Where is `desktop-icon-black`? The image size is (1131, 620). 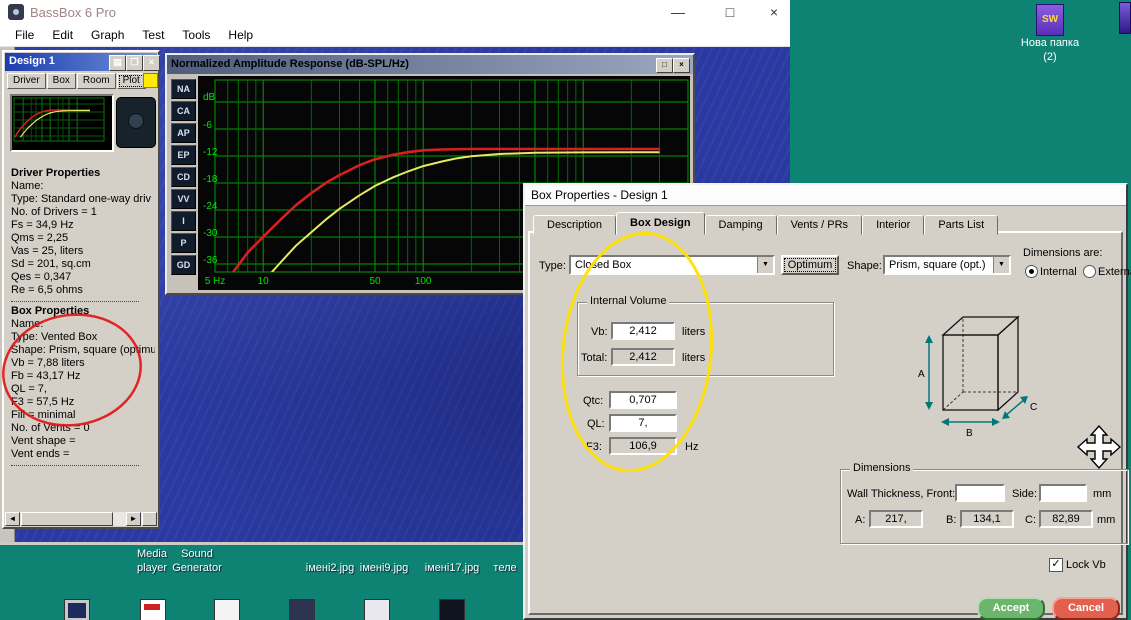
desktop-icon-black is located at coordinates (452, 609).